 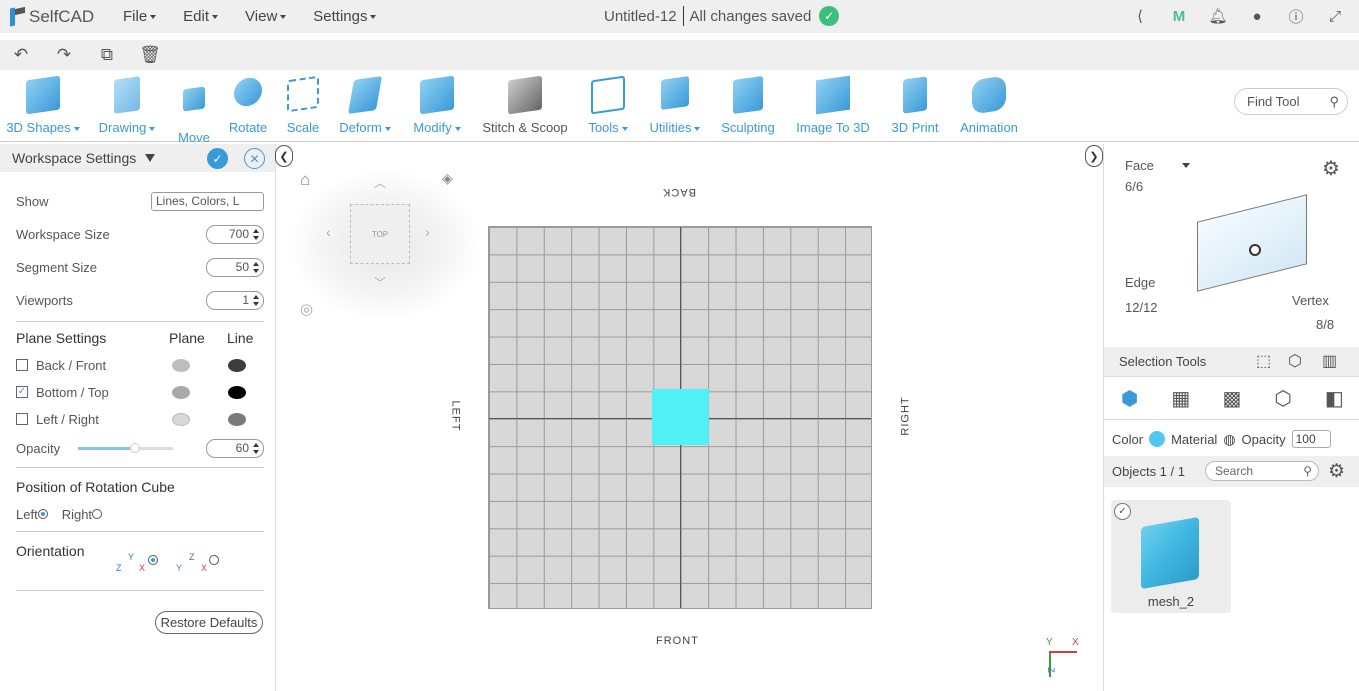 I want to click on find-tool-input: Find Tool ⚲, so click(x=1291, y=101).